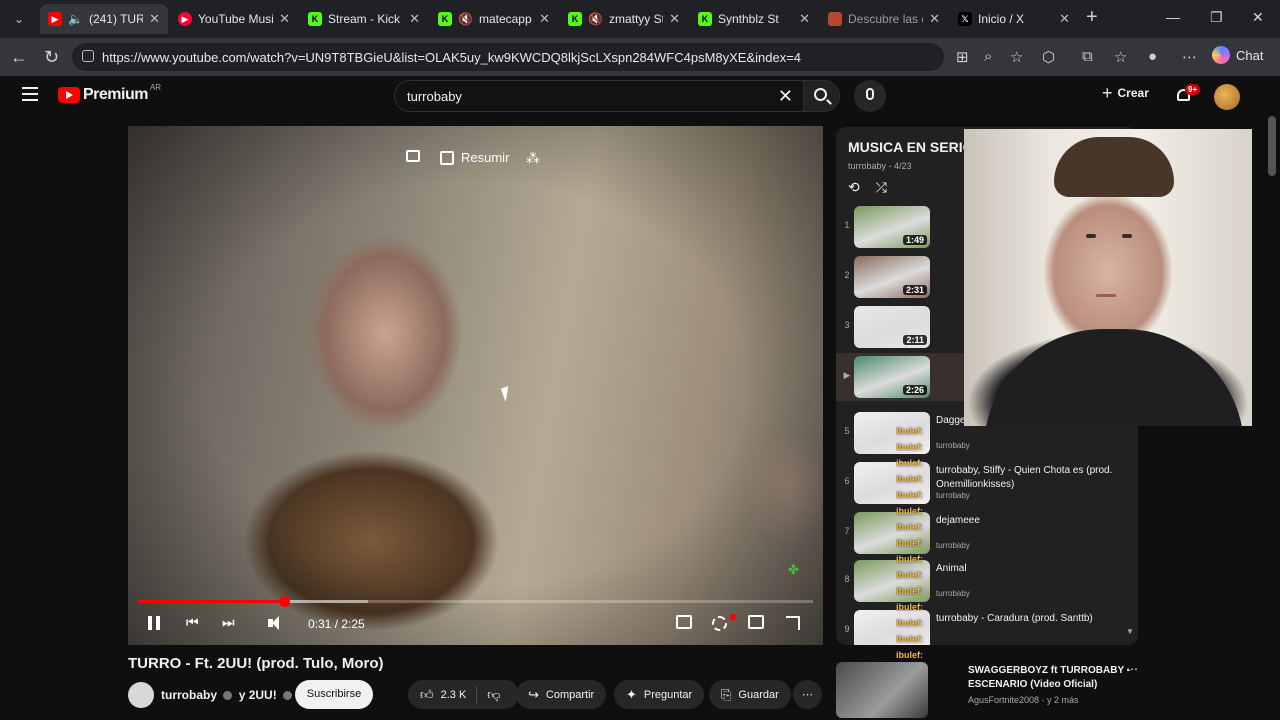 The width and height of the screenshot is (1280, 720). What do you see at coordinates (750, 694) in the screenshot?
I see `save-button: ⎘ Guardar` at bounding box center [750, 694].